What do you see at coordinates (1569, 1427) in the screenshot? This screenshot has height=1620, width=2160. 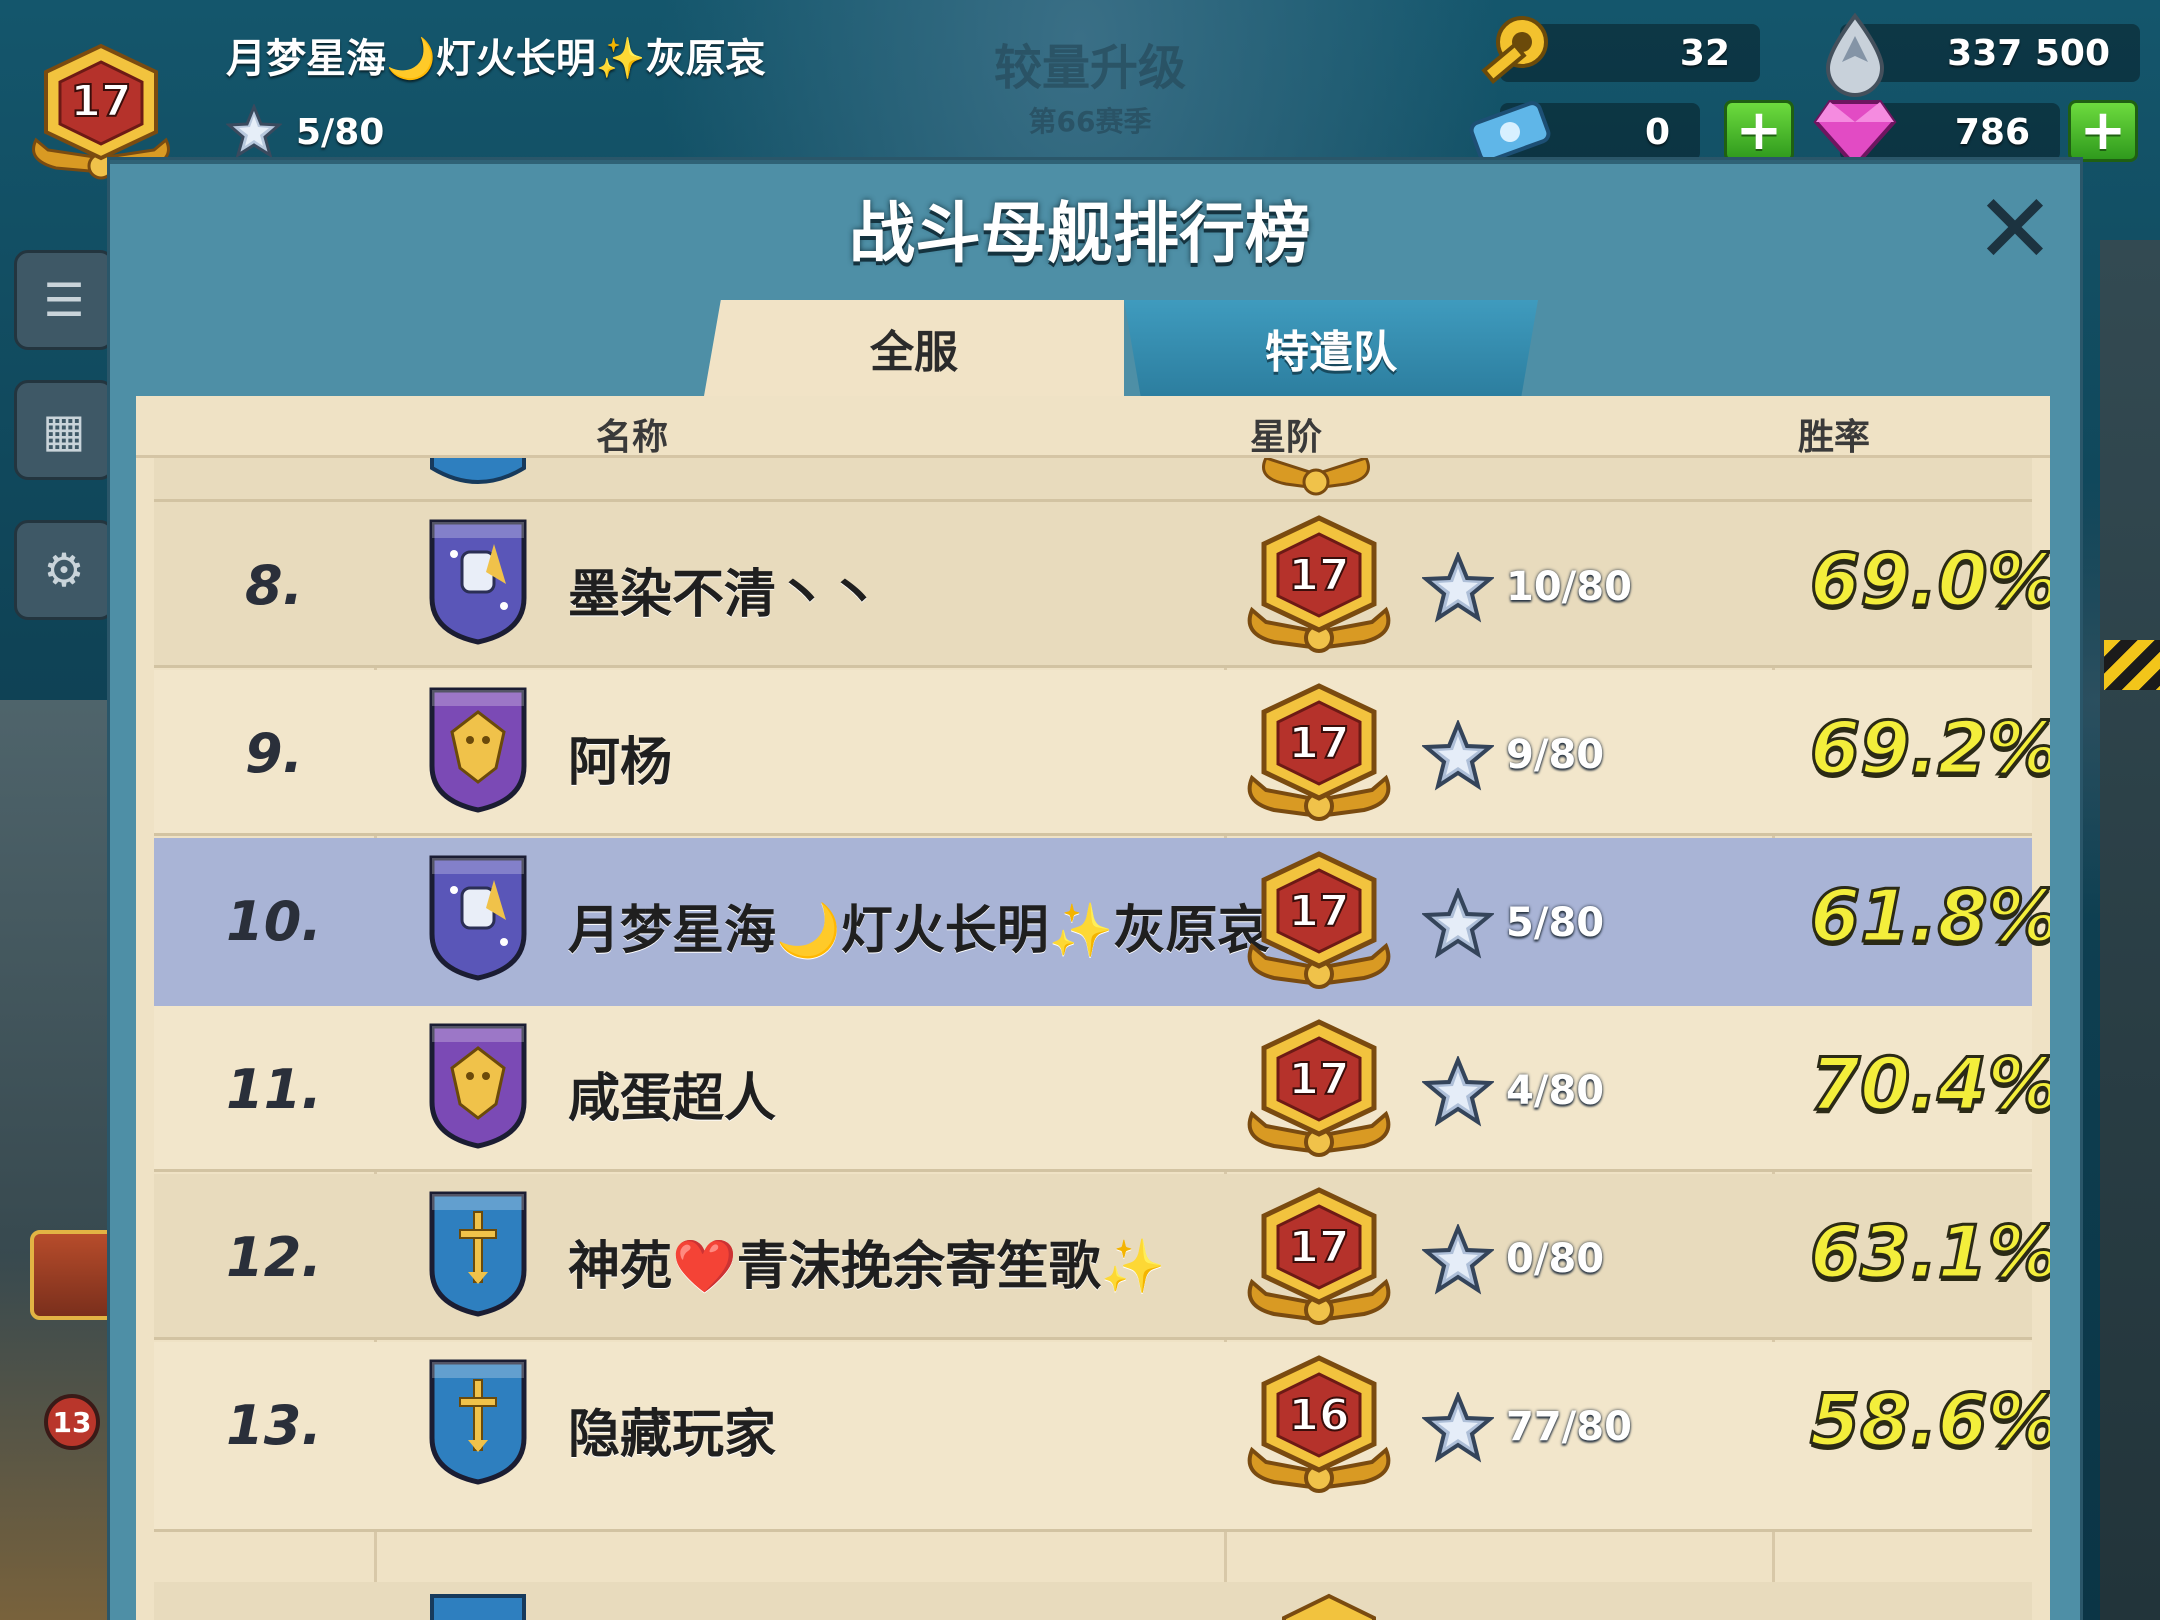 I see `row-stars: 77/80` at bounding box center [1569, 1427].